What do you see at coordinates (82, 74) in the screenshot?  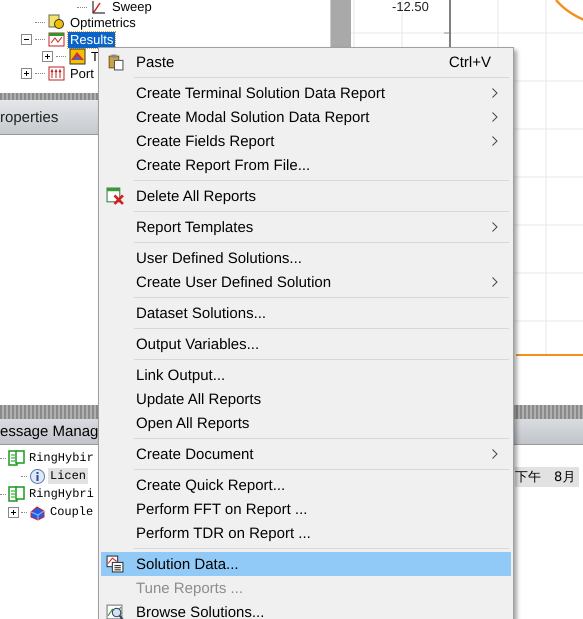 I see `tree-item: Port` at bounding box center [82, 74].